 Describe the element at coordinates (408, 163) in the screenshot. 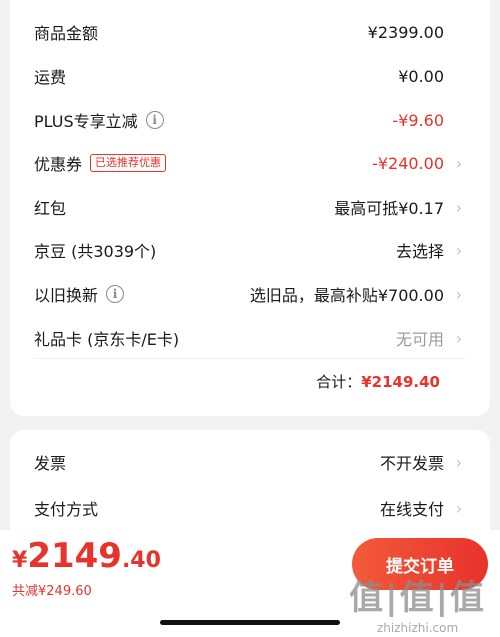

I see `coupon-value: -¥240.00` at that location.